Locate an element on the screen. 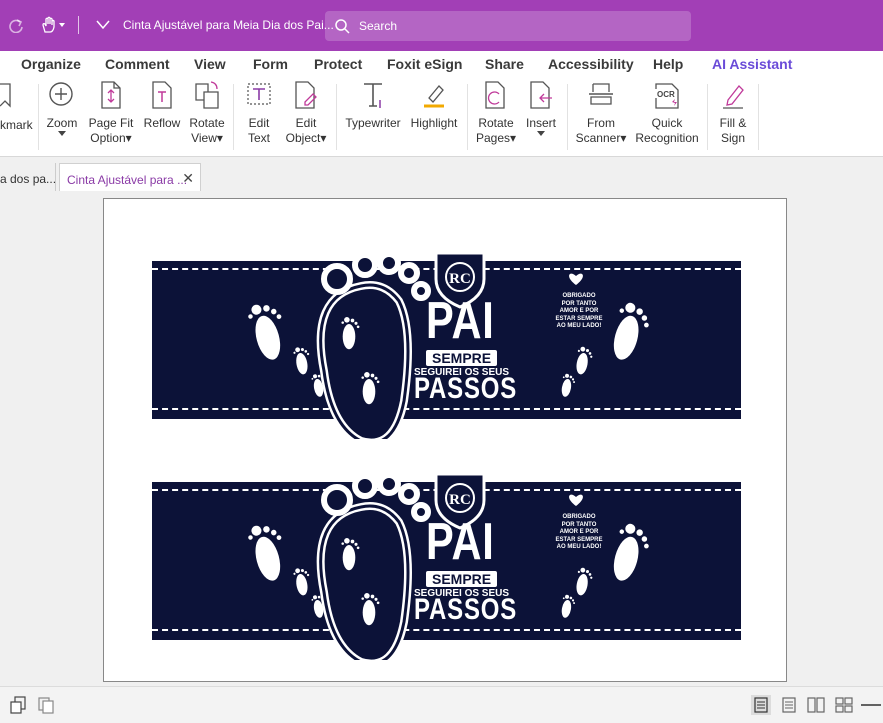 The width and height of the screenshot is (883, 723). edit-object-icon is located at coordinates (306, 95).